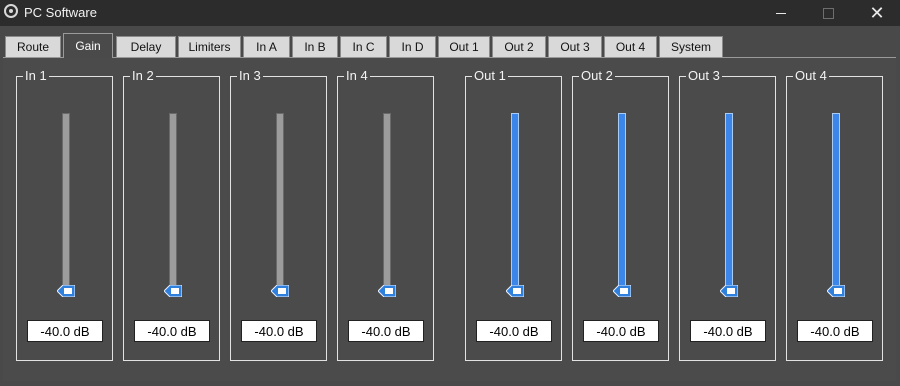 The height and width of the screenshot is (386, 900). I want to click on close-icon: ✕, so click(877, 12).